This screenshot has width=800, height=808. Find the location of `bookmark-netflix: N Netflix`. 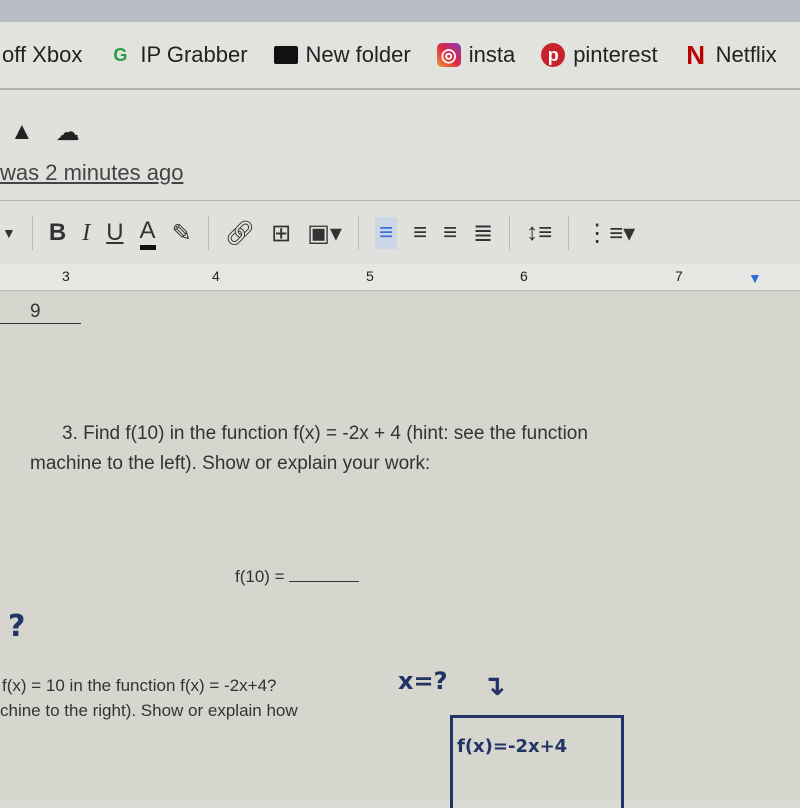

bookmark-netflix: N Netflix is located at coordinates (730, 55).